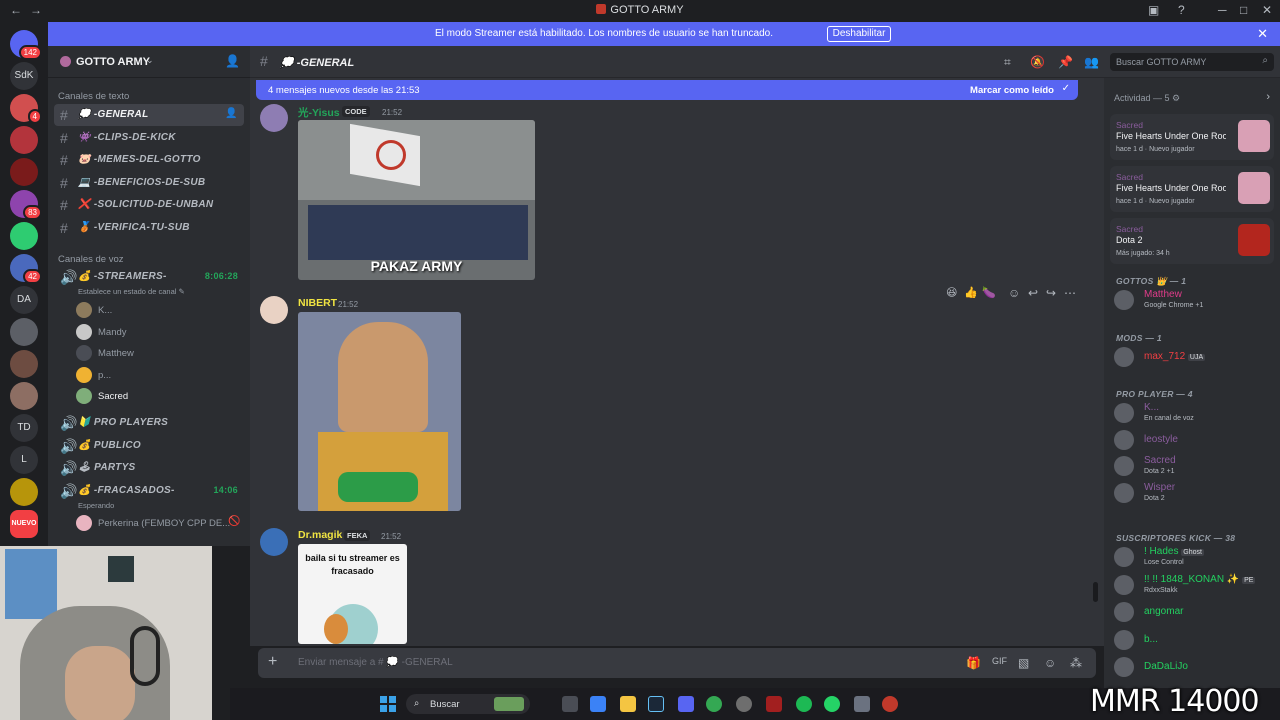  What do you see at coordinates (24, 460) in the screenshot?
I see `server-icon-13: L` at bounding box center [24, 460].